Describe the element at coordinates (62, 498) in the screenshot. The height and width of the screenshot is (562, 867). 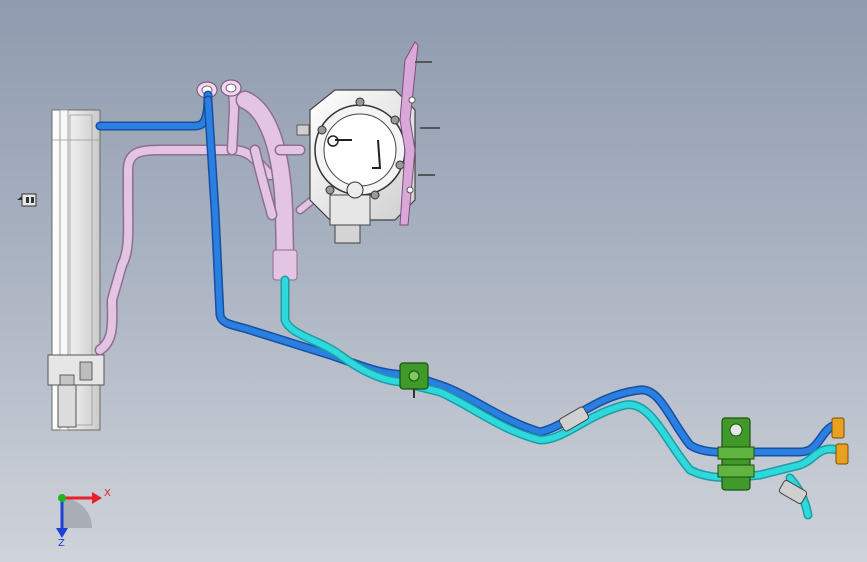
I see `y-axis-point` at that location.